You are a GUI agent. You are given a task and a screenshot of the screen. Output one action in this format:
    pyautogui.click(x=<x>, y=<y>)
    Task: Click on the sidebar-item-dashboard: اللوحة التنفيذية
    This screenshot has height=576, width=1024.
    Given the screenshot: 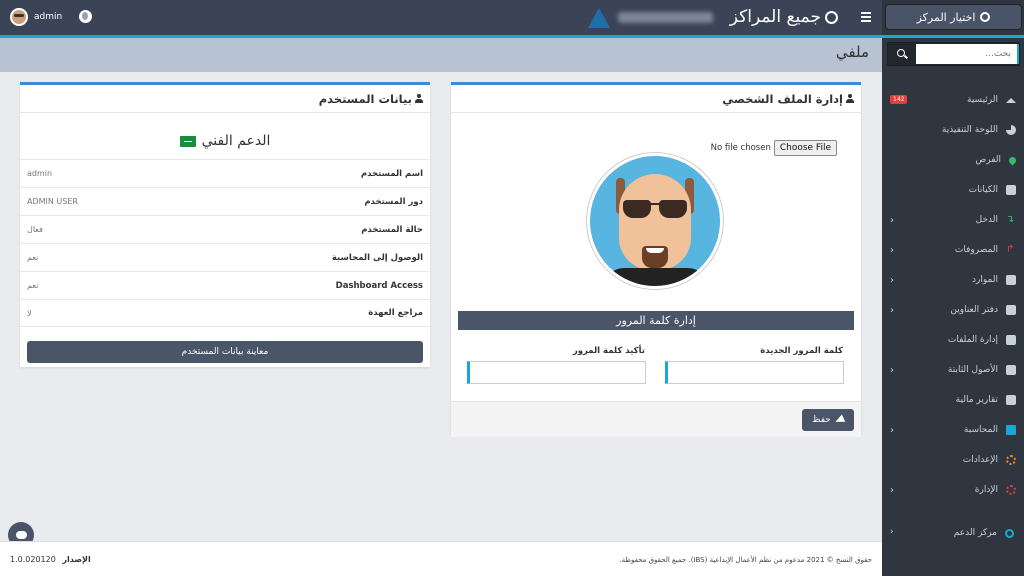 What is the action you would take?
    pyautogui.click(x=953, y=130)
    